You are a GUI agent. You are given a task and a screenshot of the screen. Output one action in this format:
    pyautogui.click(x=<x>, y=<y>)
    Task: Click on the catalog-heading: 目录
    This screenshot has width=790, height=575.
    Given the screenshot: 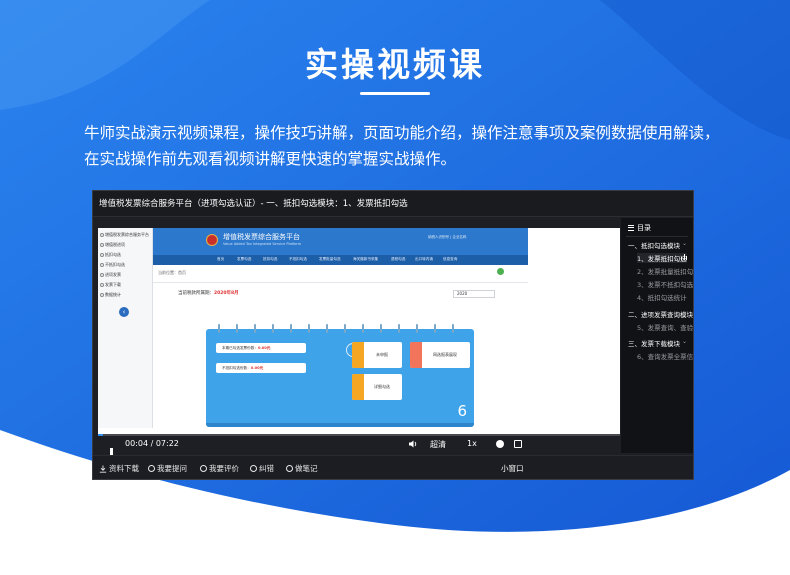 What is the action you would take?
    pyautogui.click(x=639, y=228)
    